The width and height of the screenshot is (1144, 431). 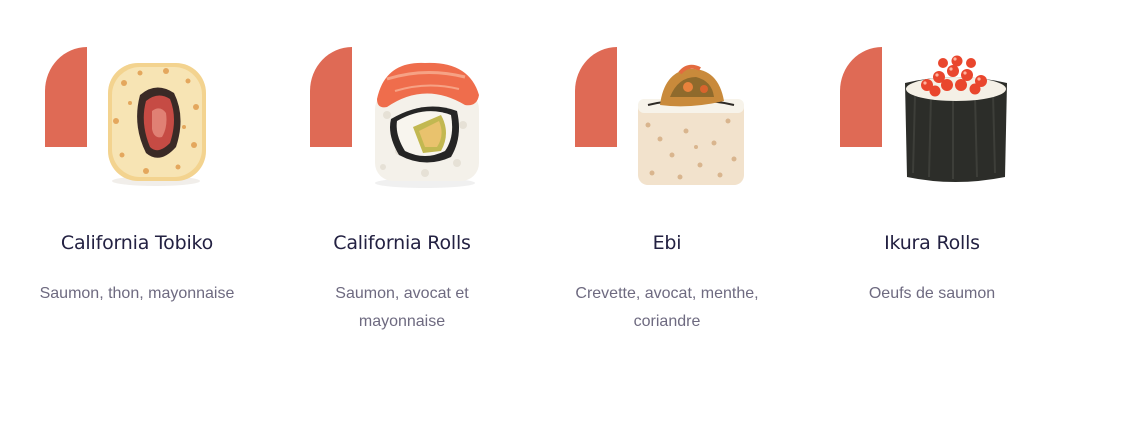 What do you see at coordinates (932, 243) in the screenshot?
I see `item-name: Ikura Rolls` at bounding box center [932, 243].